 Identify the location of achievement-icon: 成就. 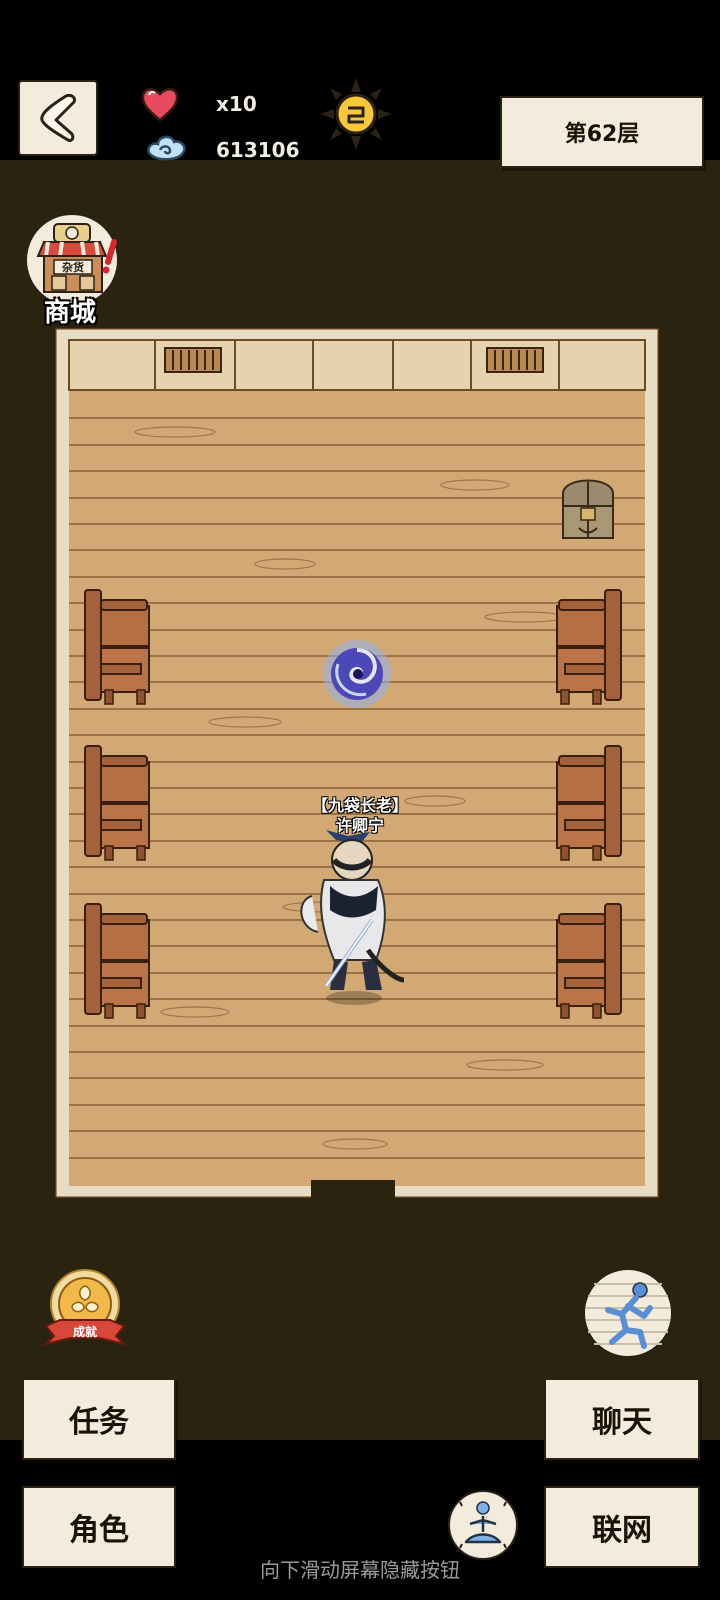
(85, 1307).